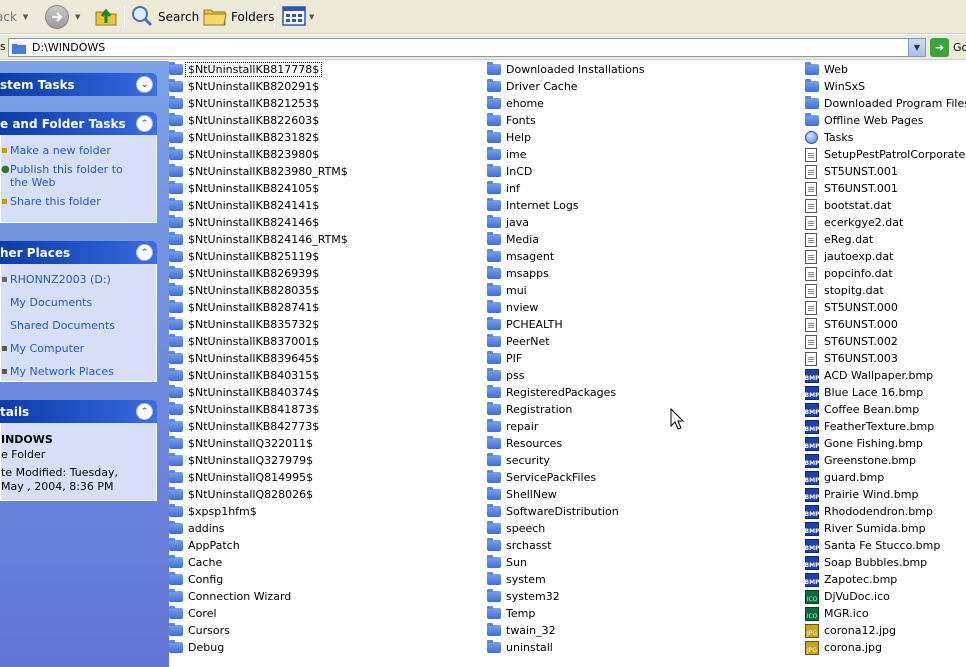  I want to click on file-item: popcinfo.dat, so click(850, 273).